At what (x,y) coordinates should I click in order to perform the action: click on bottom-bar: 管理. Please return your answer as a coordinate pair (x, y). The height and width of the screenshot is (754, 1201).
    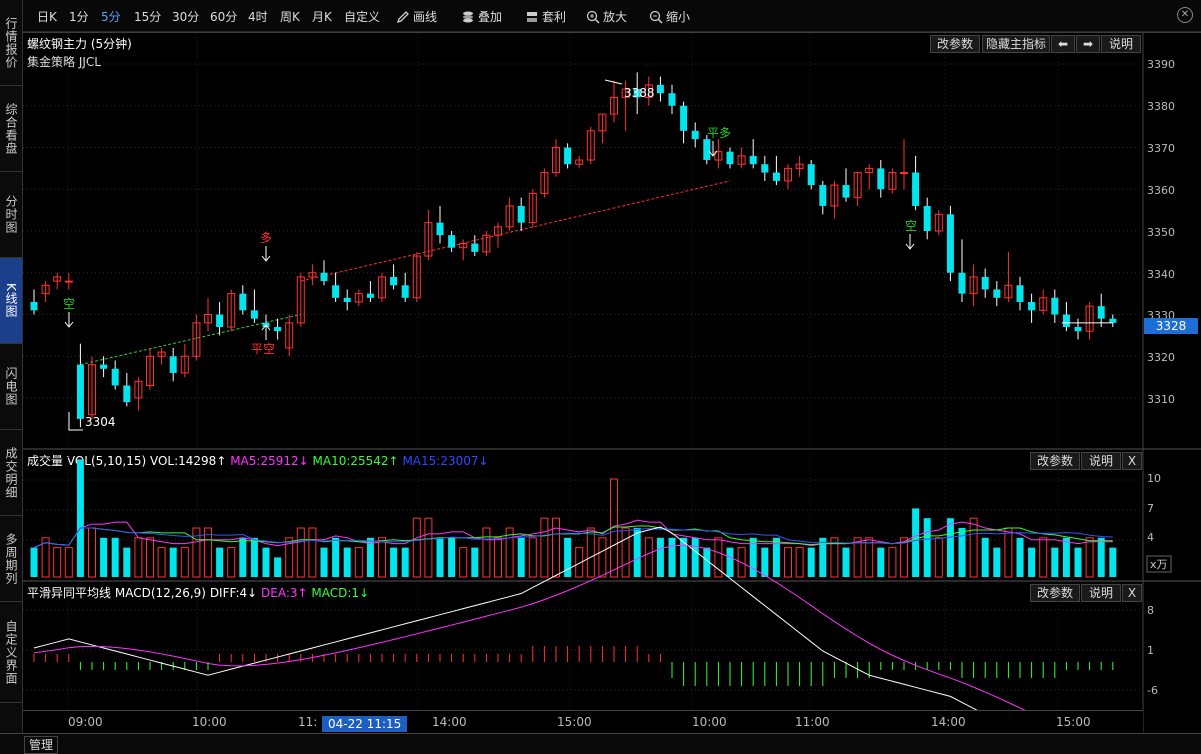
    Looking at the image, I should click on (600, 743).